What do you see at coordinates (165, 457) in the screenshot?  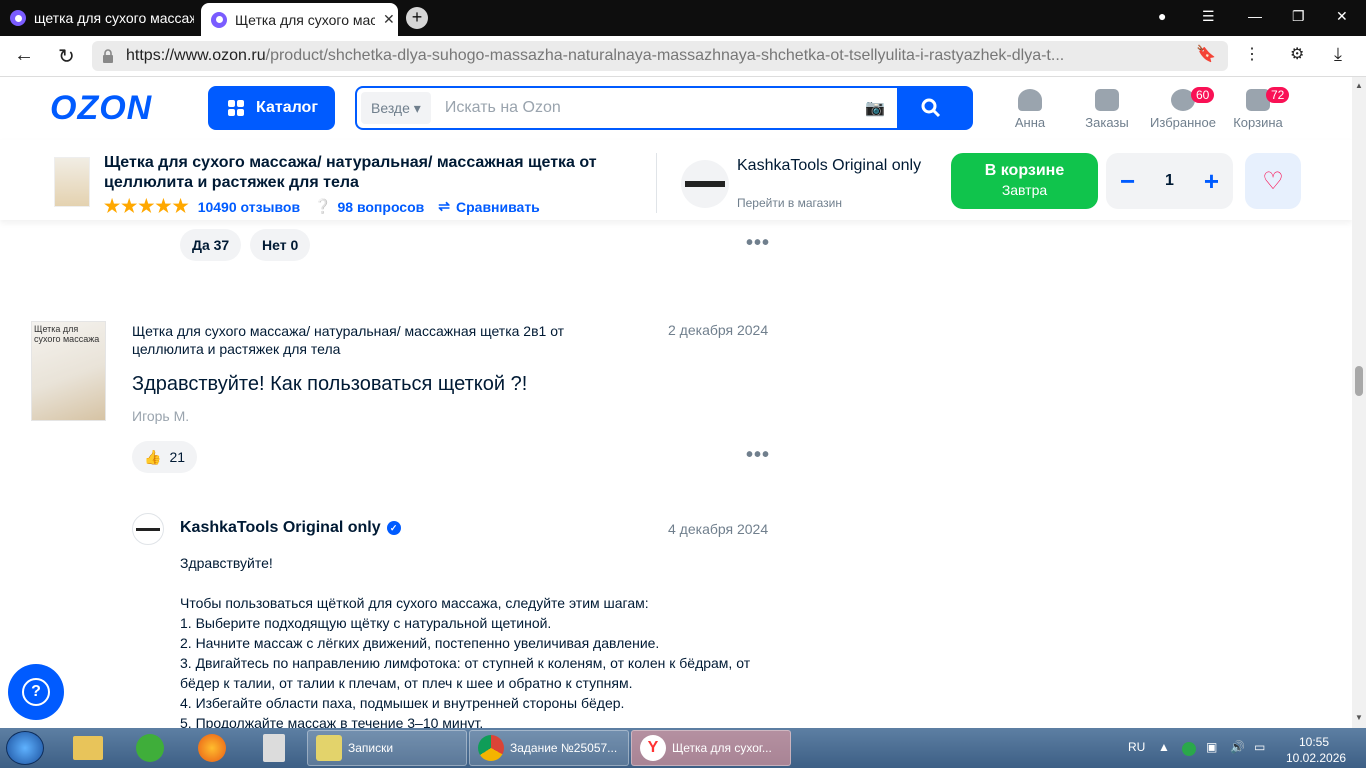 I see `like-button: 👍 21` at bounding box center [165, 457].